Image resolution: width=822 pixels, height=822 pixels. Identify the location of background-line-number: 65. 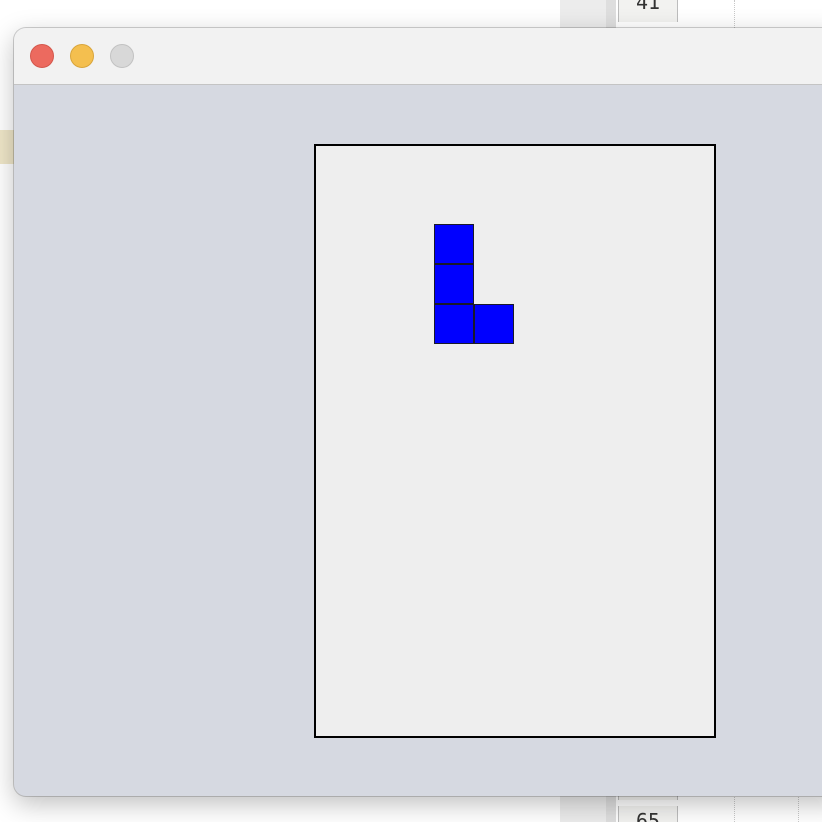
(648, 814).